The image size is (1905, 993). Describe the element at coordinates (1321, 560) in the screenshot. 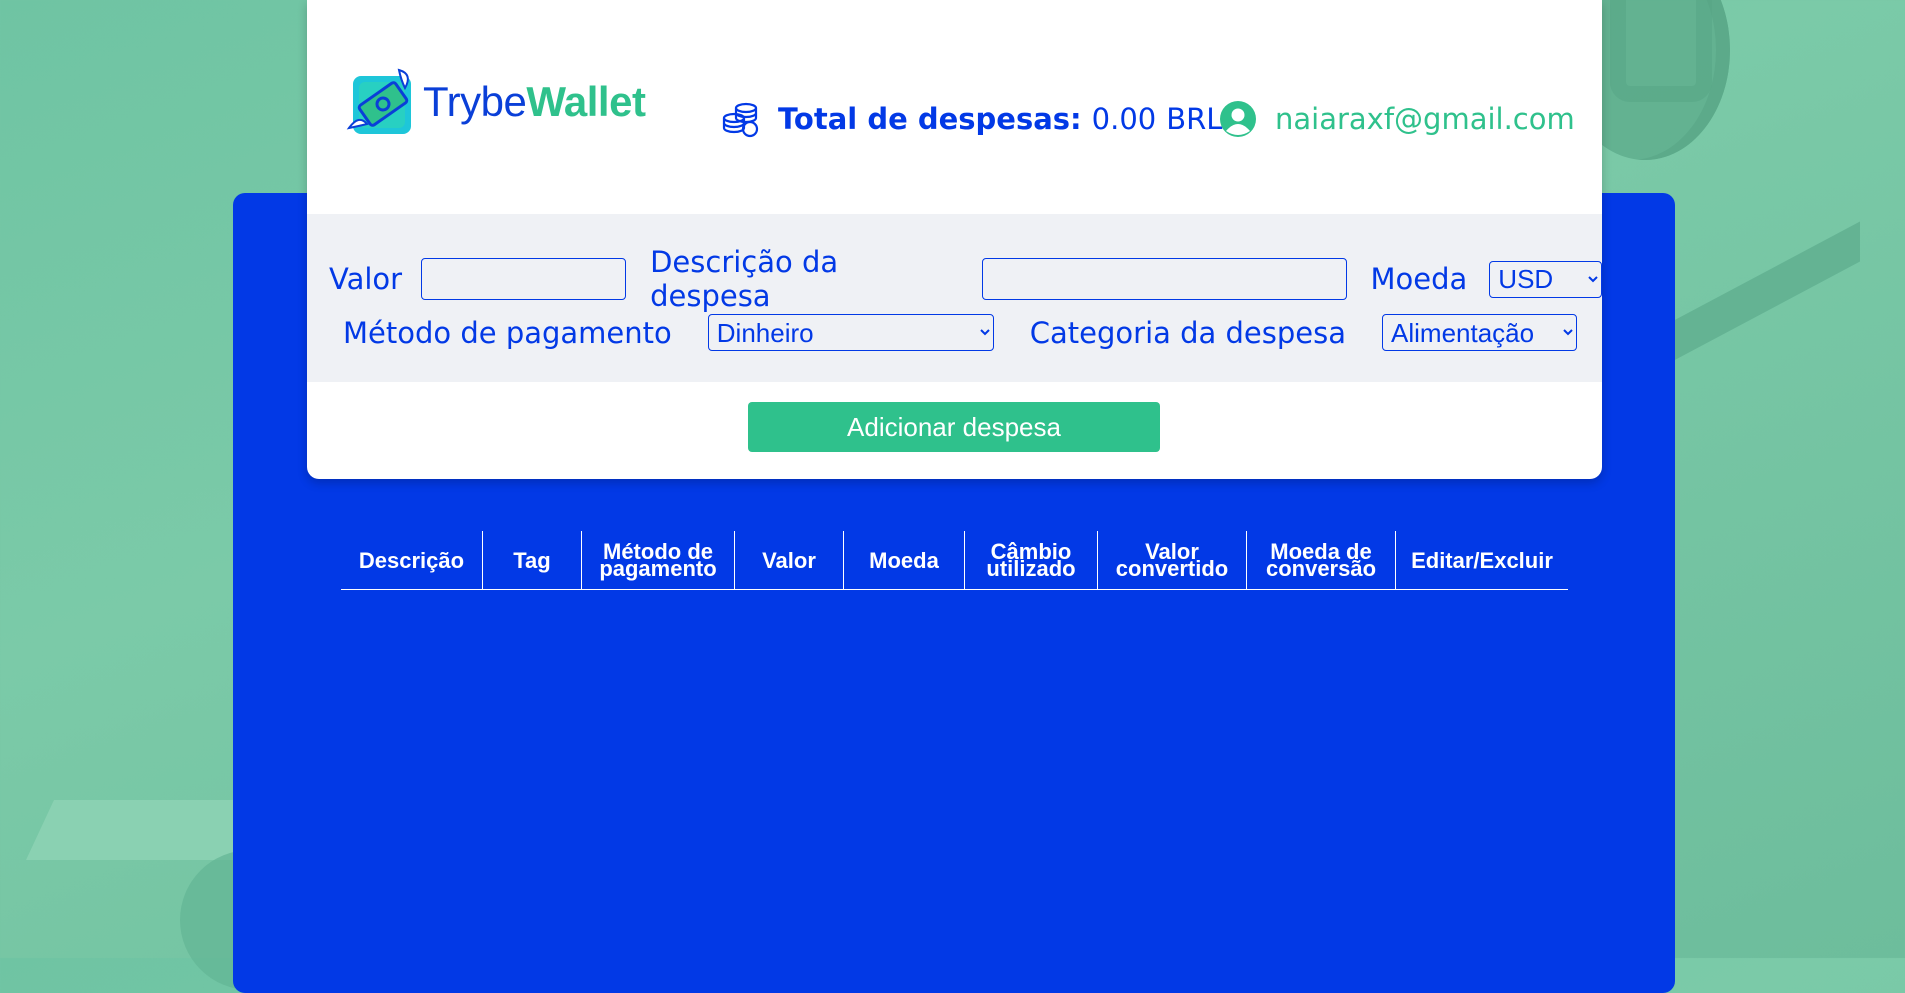

I see `header-conversion-currency: Moeda de conversão` at that location.